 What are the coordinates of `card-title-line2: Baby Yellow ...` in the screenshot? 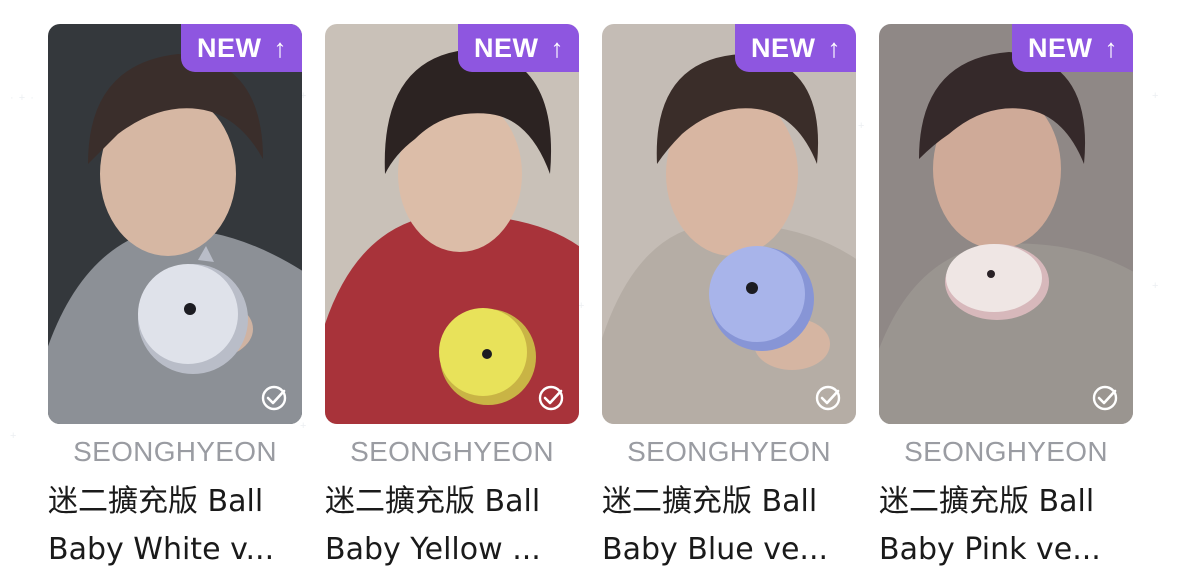 It's located at (433, 549).